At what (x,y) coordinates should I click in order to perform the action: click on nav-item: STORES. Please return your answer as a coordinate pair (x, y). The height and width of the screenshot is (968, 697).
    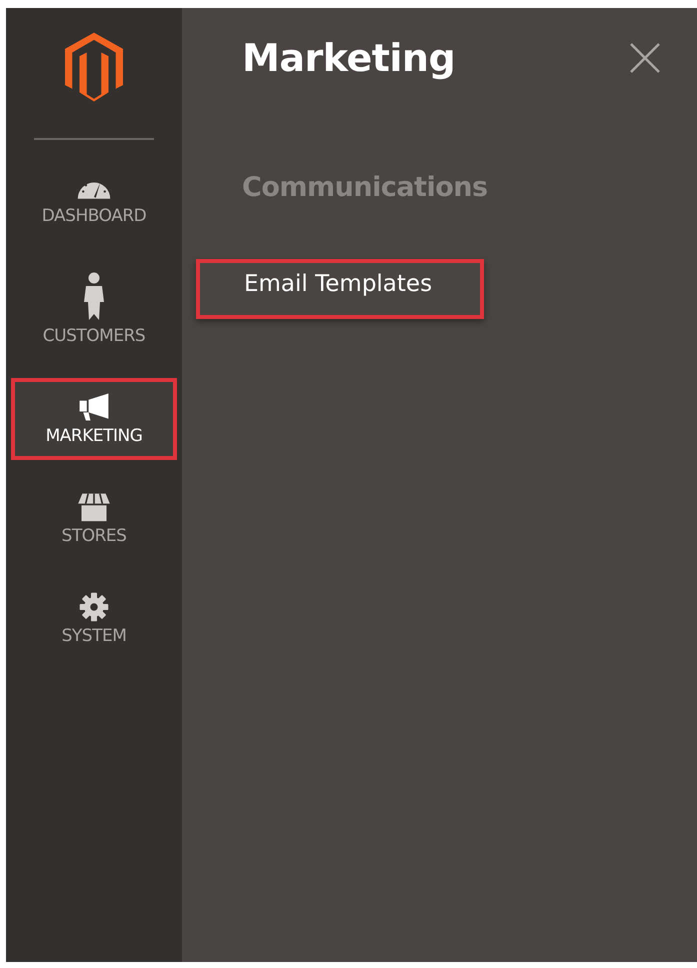
    Looking at the image, I should click on (94, 519).